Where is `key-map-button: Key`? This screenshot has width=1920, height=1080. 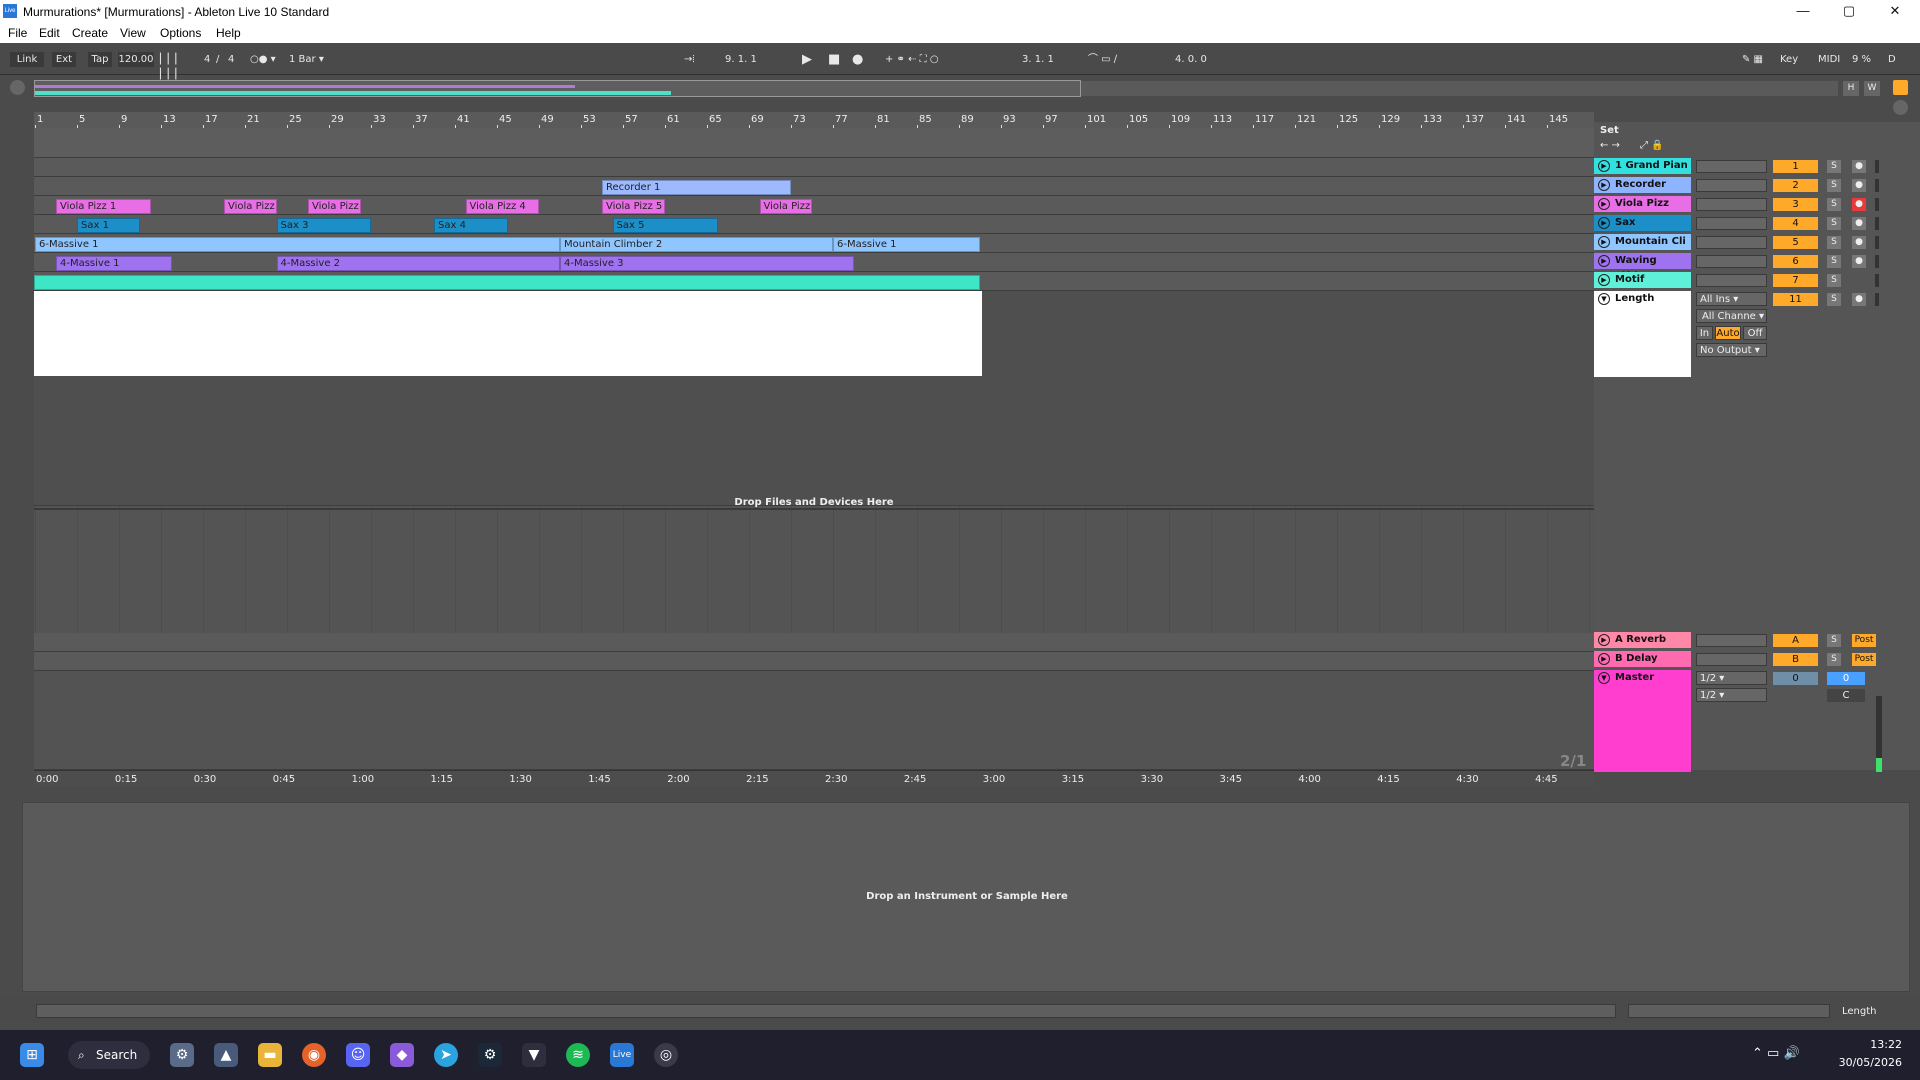 key-map-button: Key is located at coordinates (1792, 59).